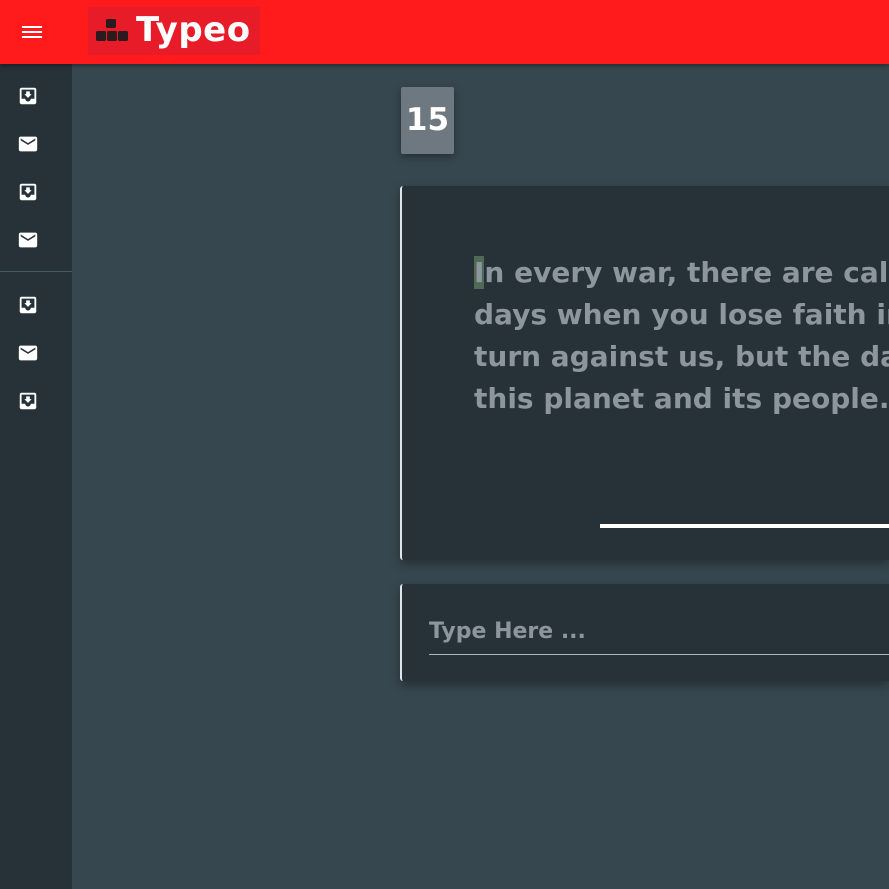 This screenshot has height=889, width=889. I want to click on app-logo: Typeo, so click(174, 31).